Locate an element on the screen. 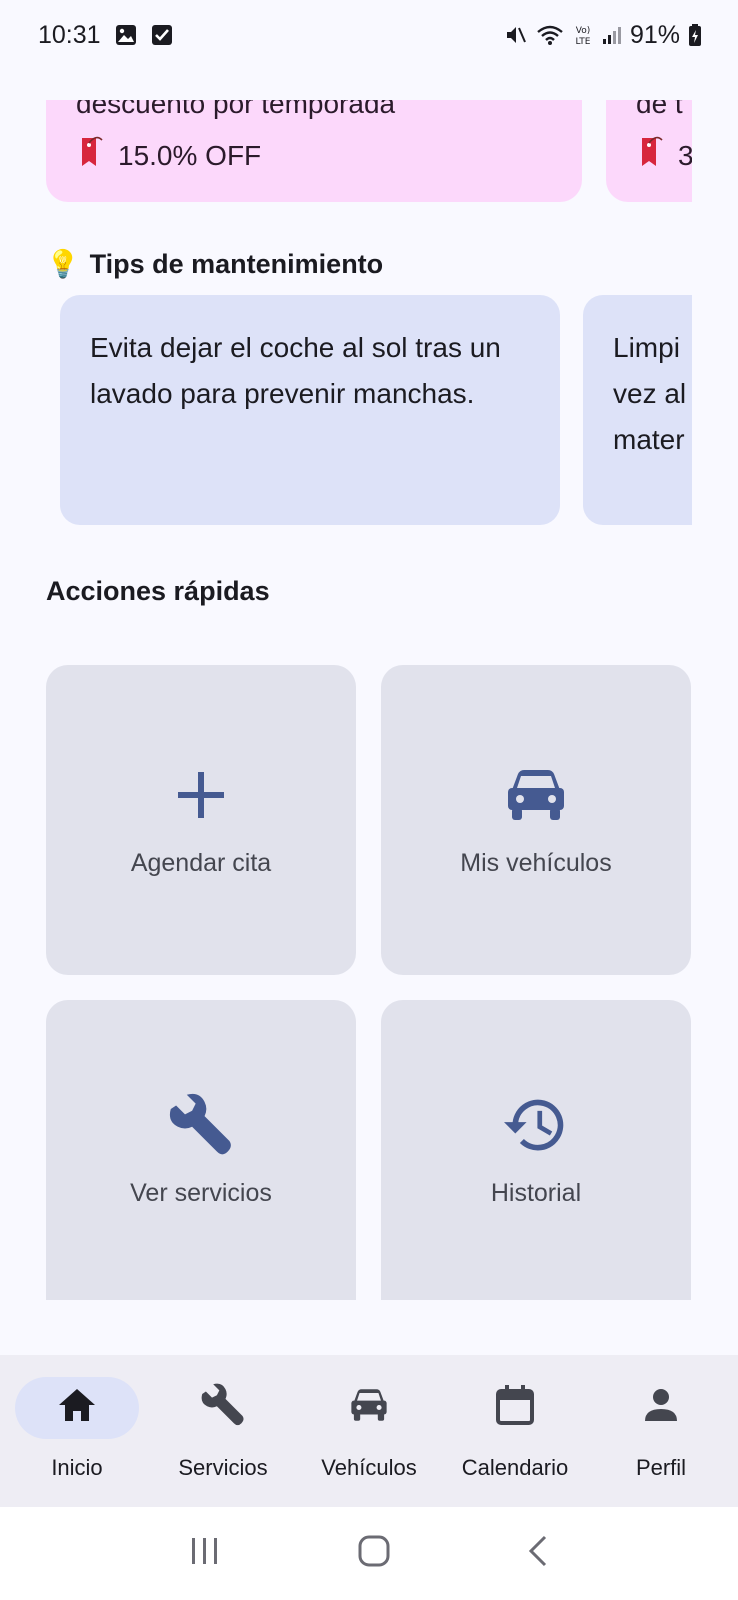  schedule-appointment-button: Agendar cita is located at coordinates (201, 820).